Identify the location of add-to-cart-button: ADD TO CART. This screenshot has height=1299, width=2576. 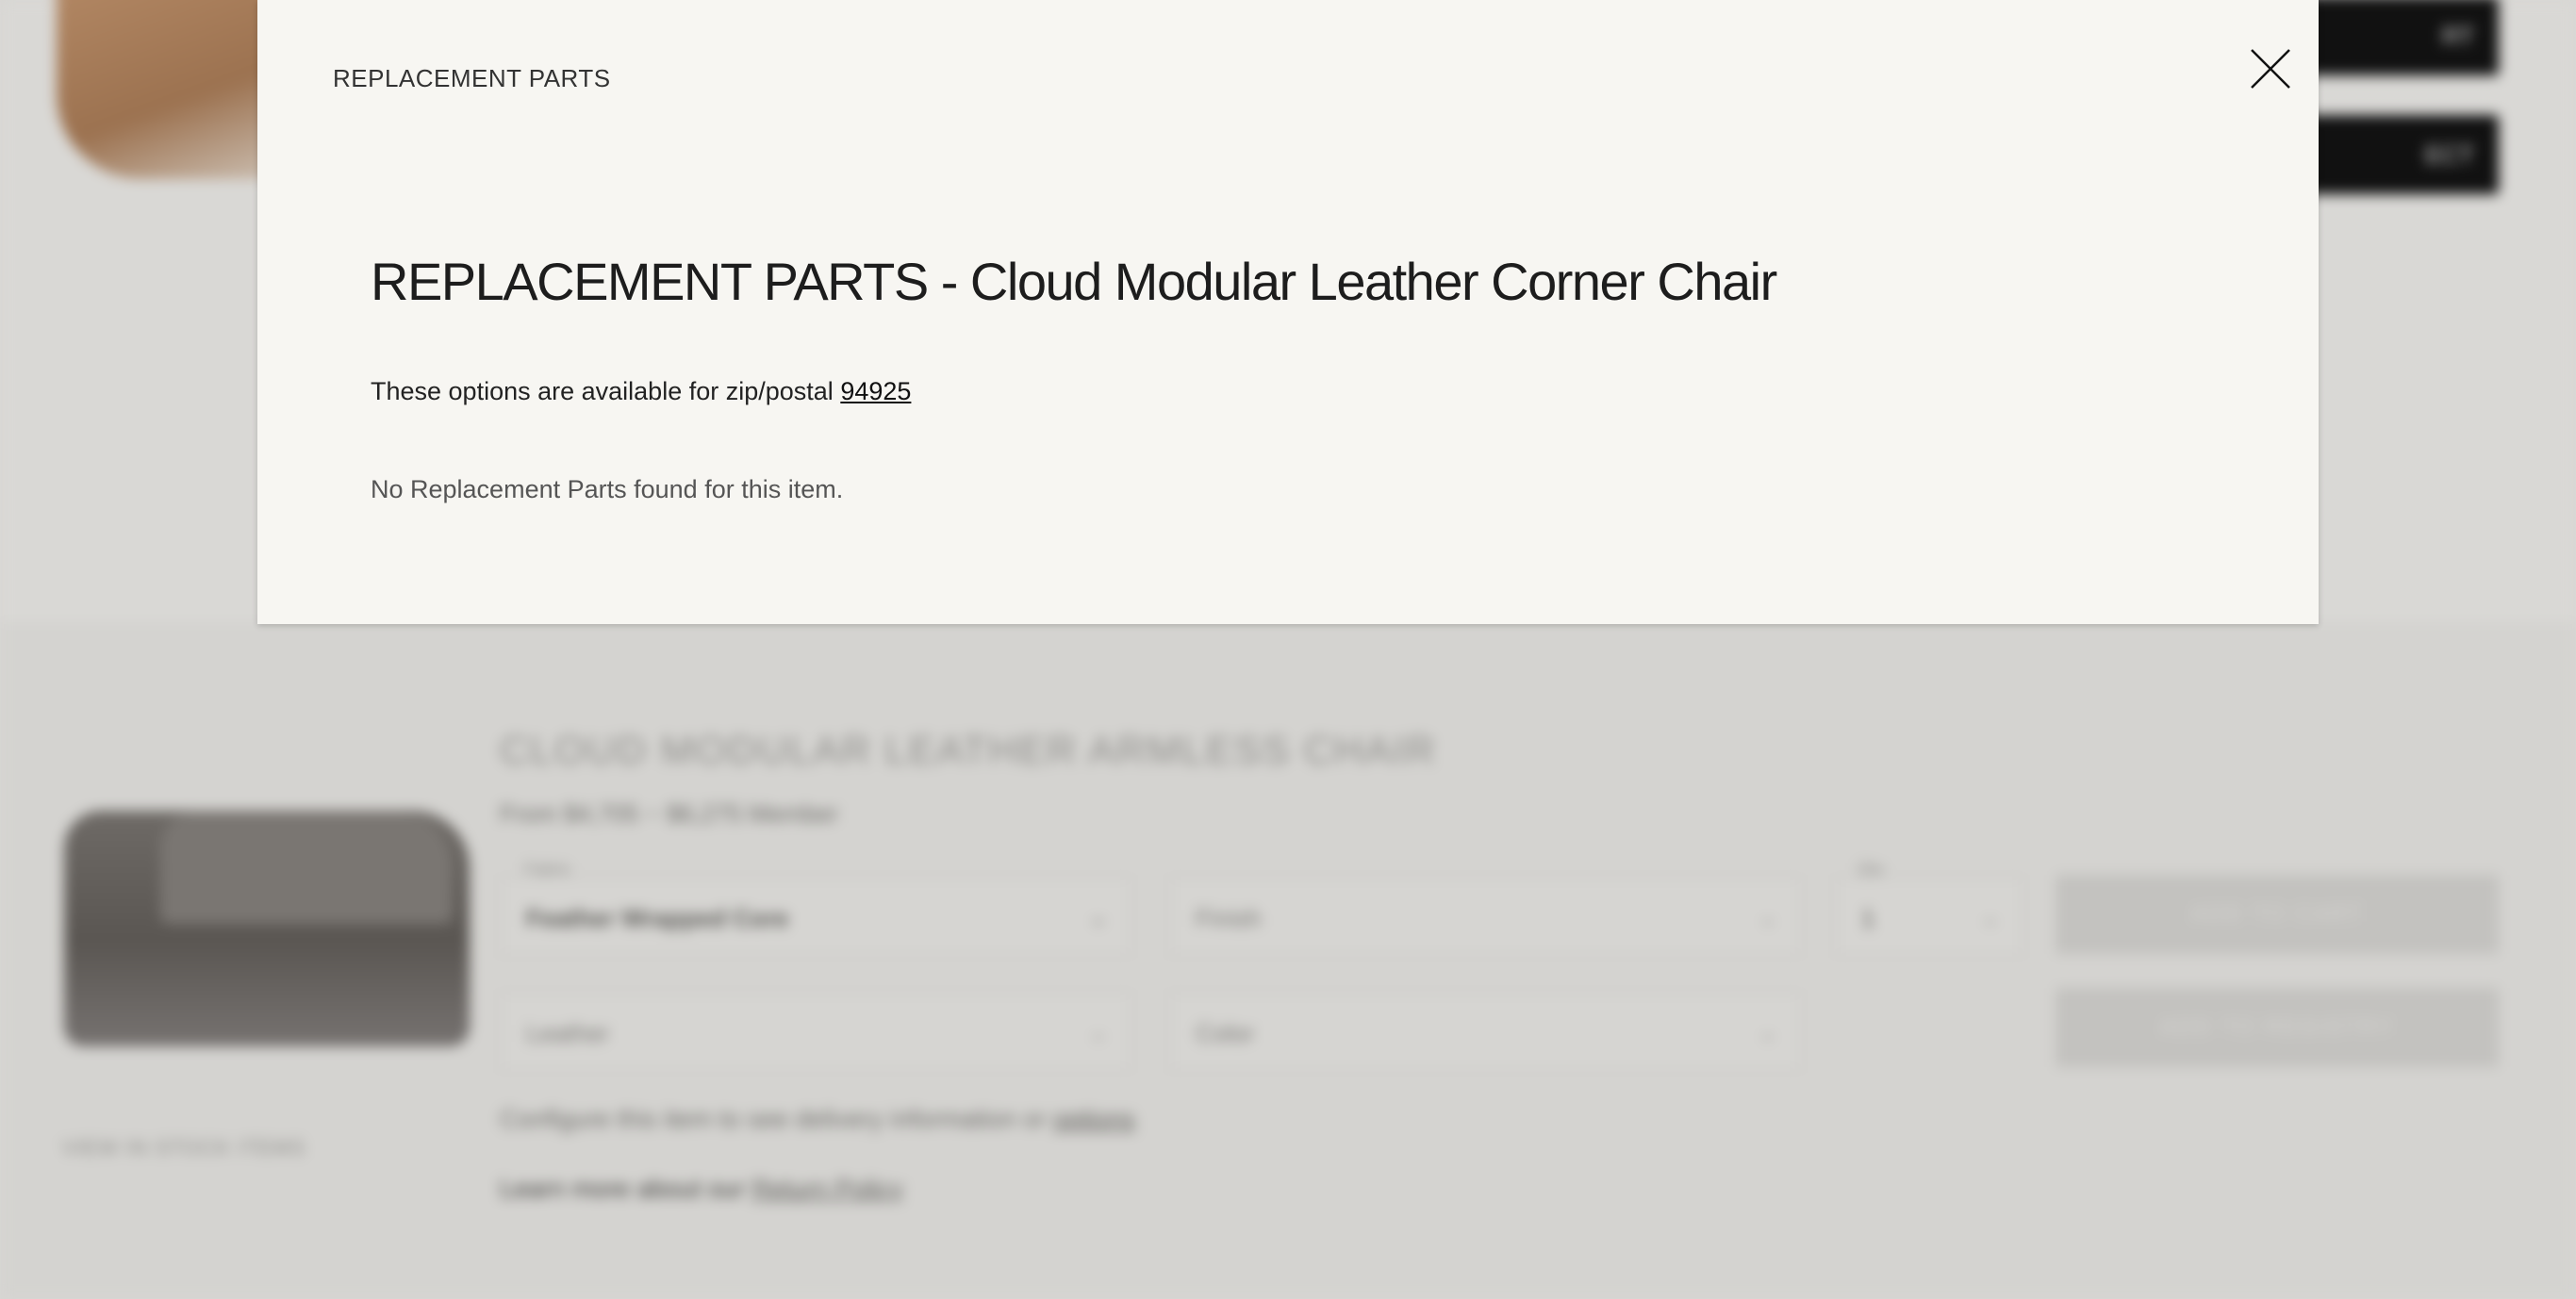
(2277, 914).